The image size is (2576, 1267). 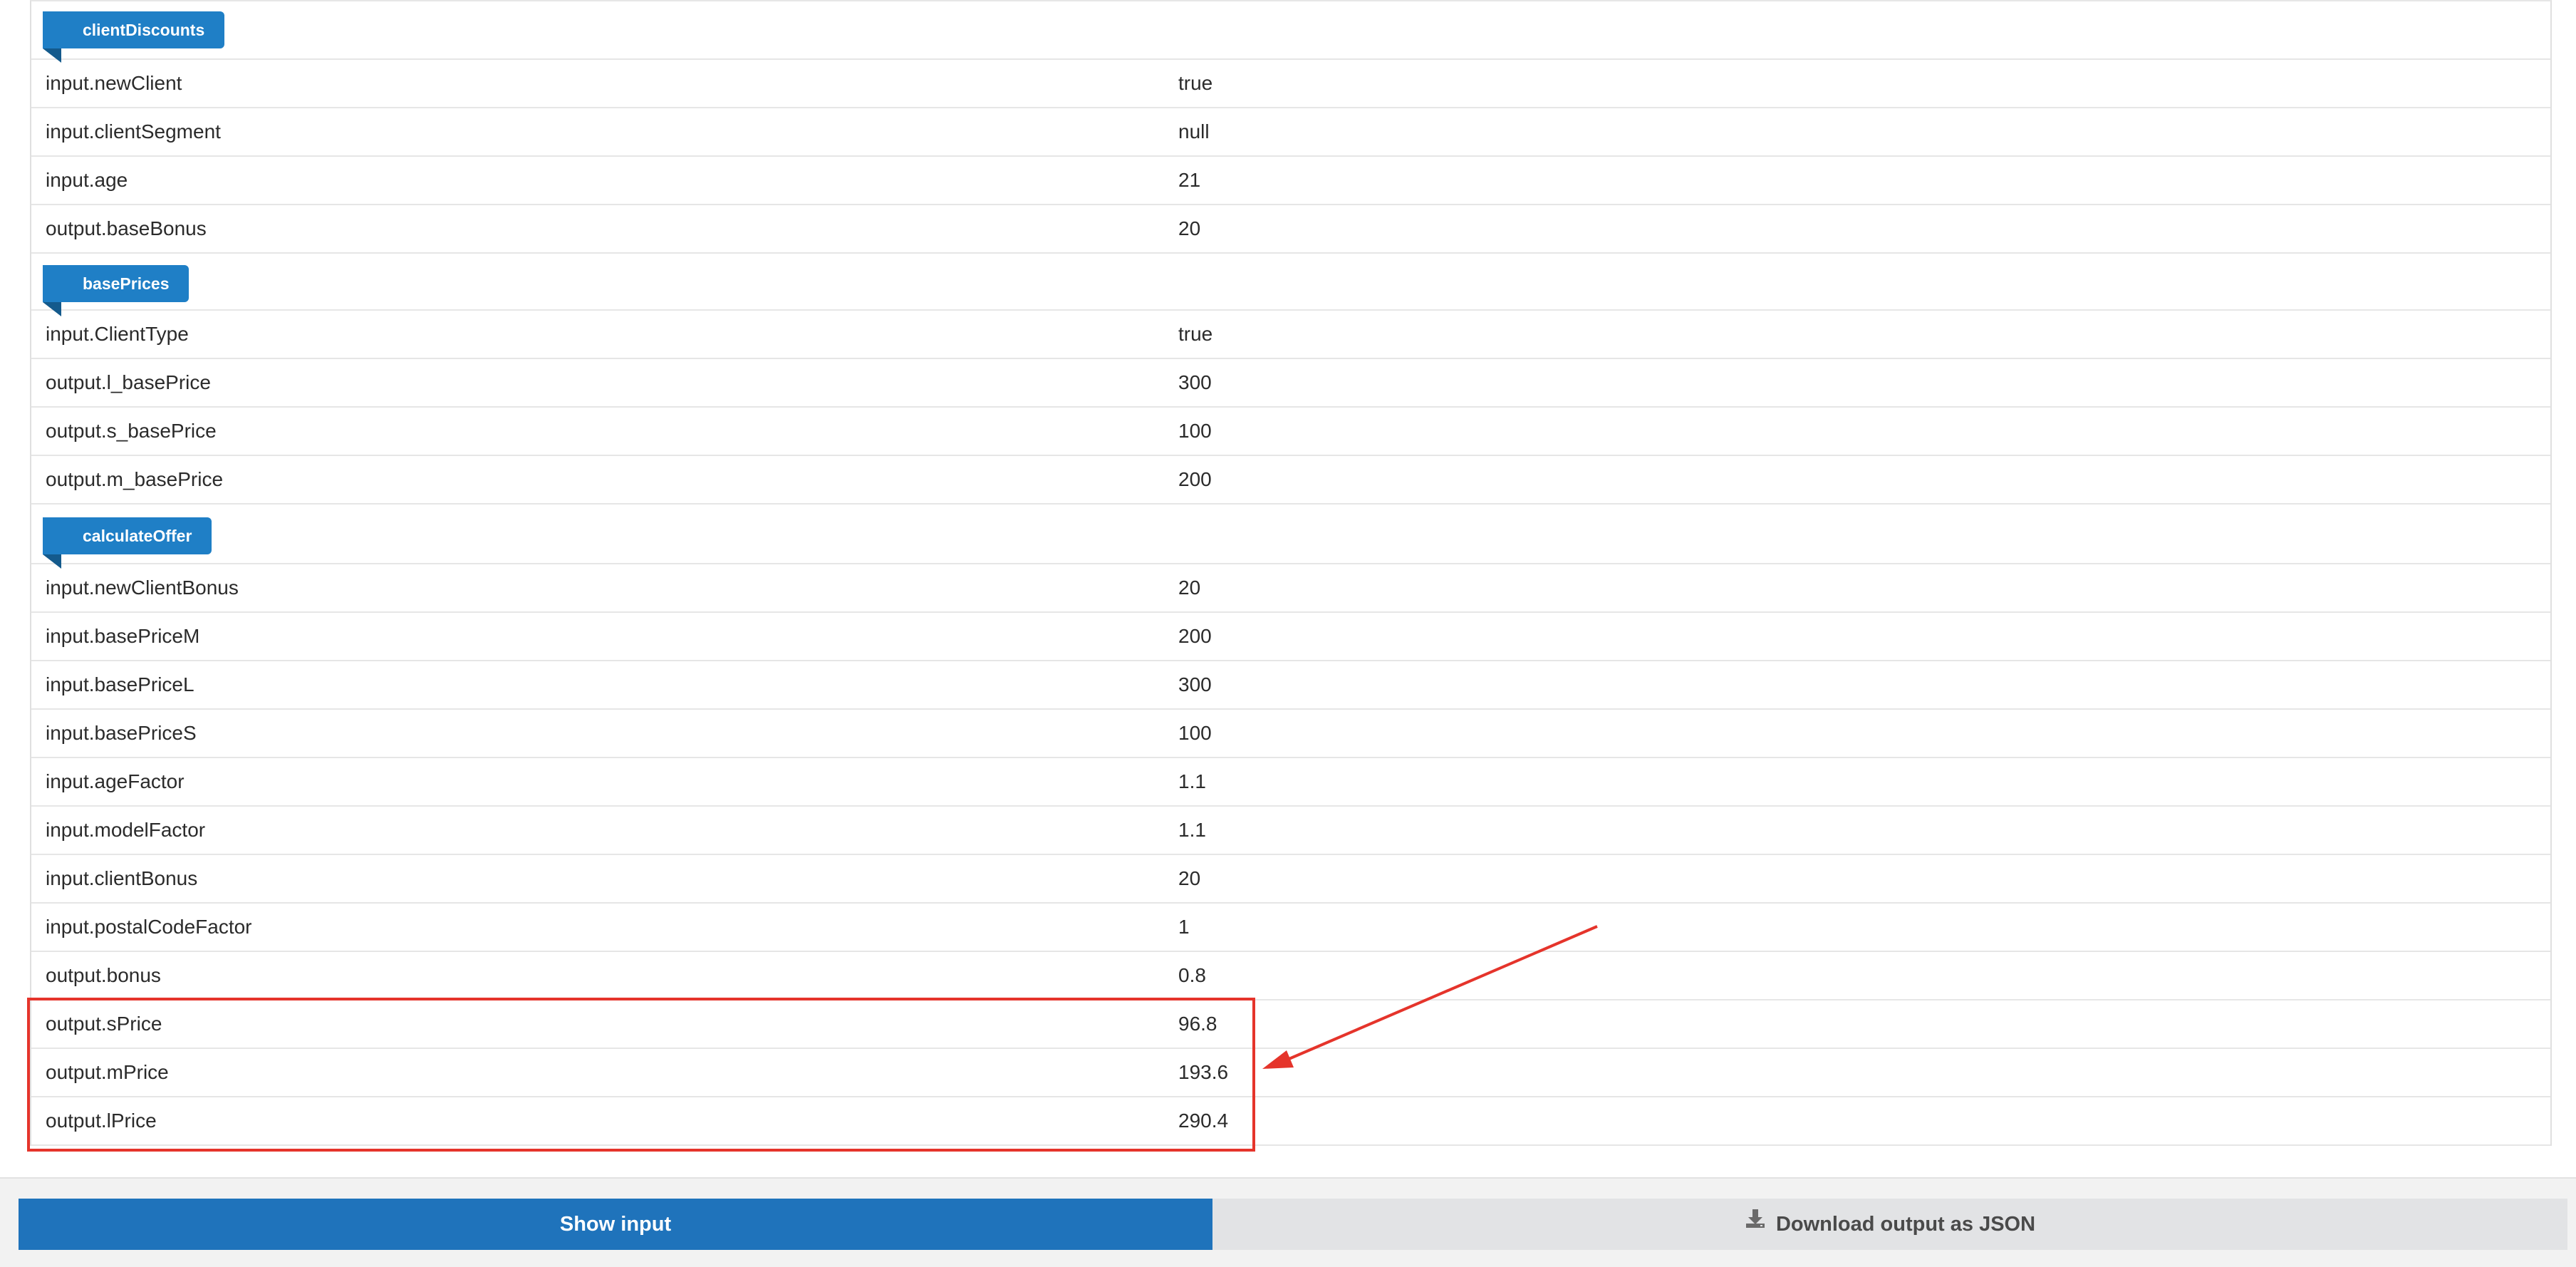 What do you see at coordinates (1290, 1121) in the screenshot?
I see `table-row: output.lPrice 290.4` at bounding box center [1290, 1121].